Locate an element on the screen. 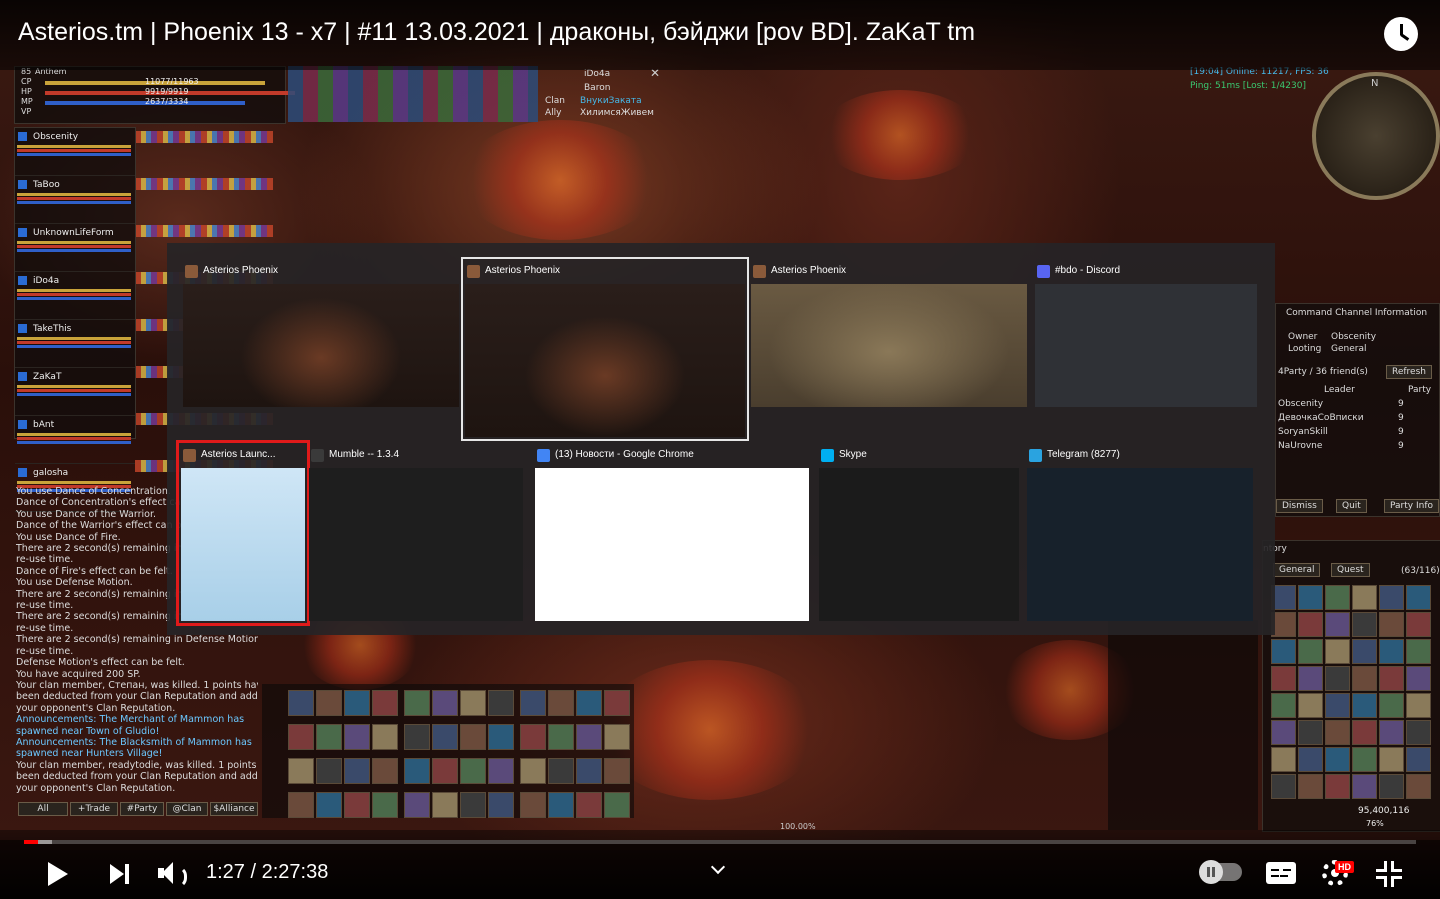 Image resolution: width=1440 pixels, height=899 pixels. party-member: bAnt is located at coordinates (75, 440).